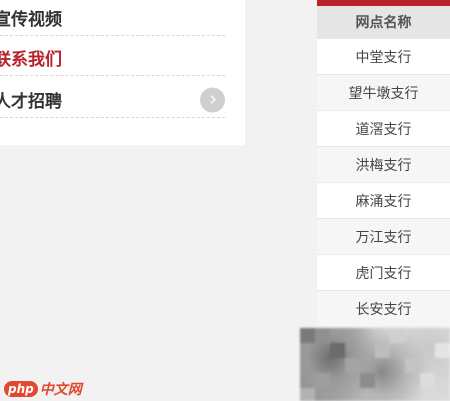 This screenshot has width=450, height=401. I want to click on blurred-image, so click(375, 364).